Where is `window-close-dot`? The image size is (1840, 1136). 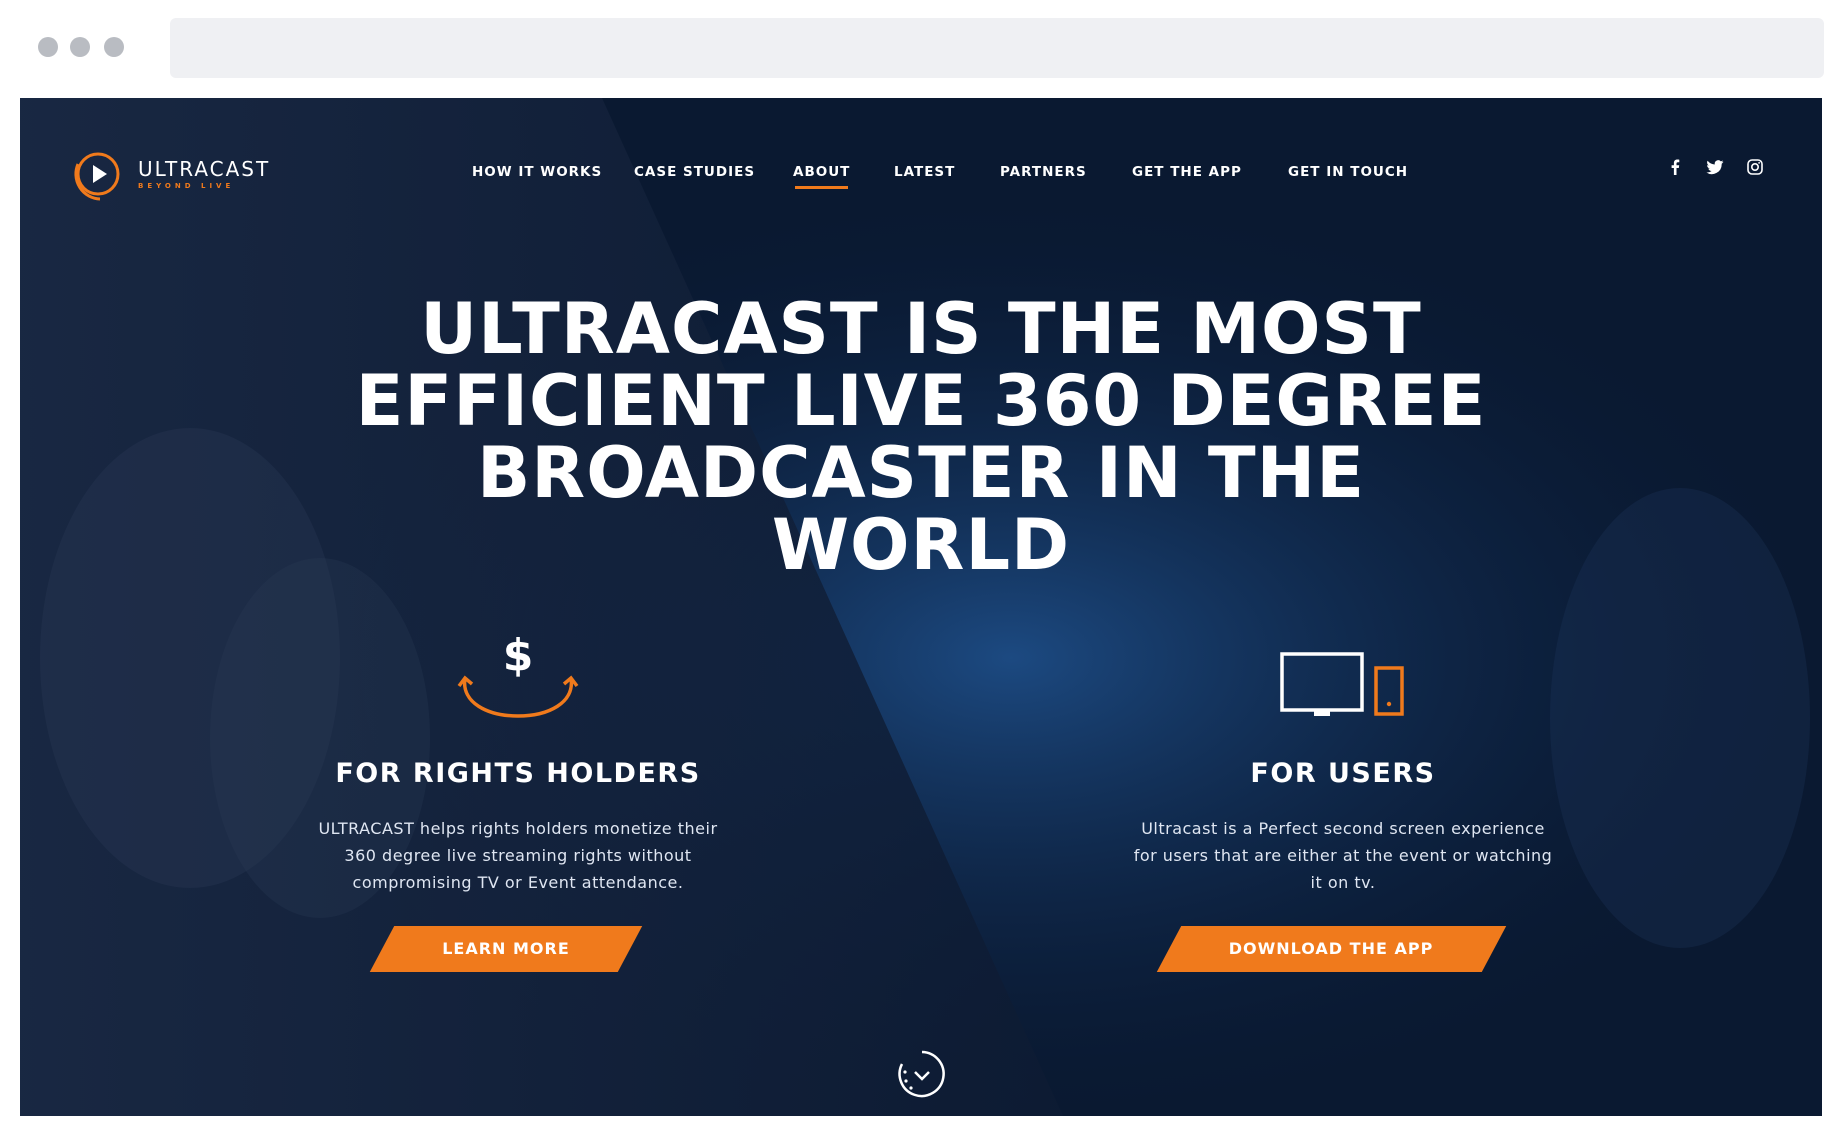
window-close-dot is located at coordinates (48, 47).